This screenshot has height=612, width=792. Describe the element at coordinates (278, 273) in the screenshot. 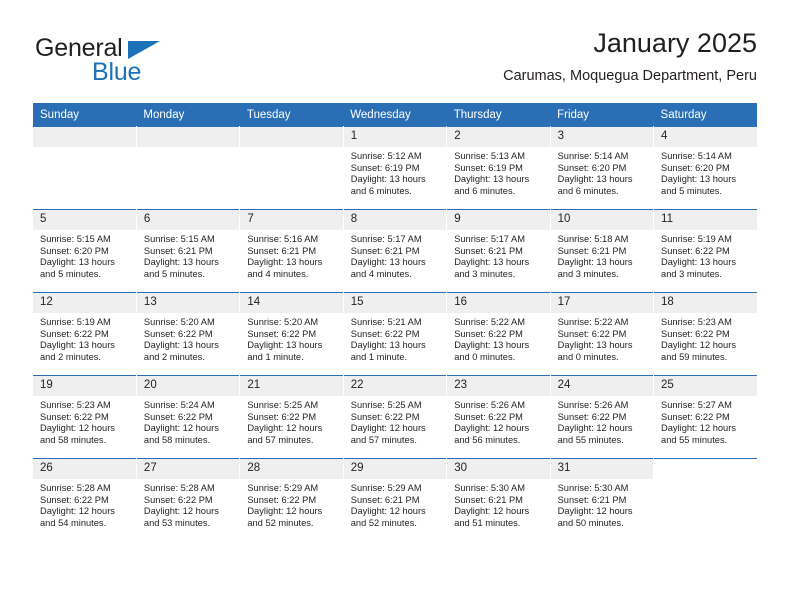

I see `daylight-text-line2: and 4 minutes.` at that location.